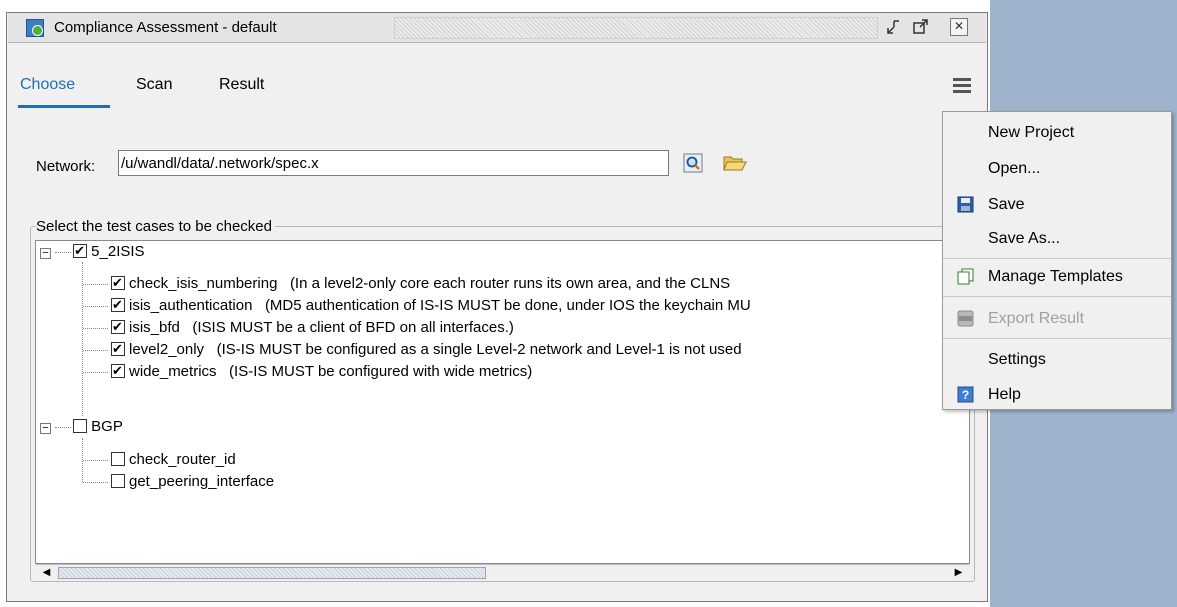 The width and height of the screenshot is (1177, 607). I want to click on floppy-disk-icon, so click(965, 204).